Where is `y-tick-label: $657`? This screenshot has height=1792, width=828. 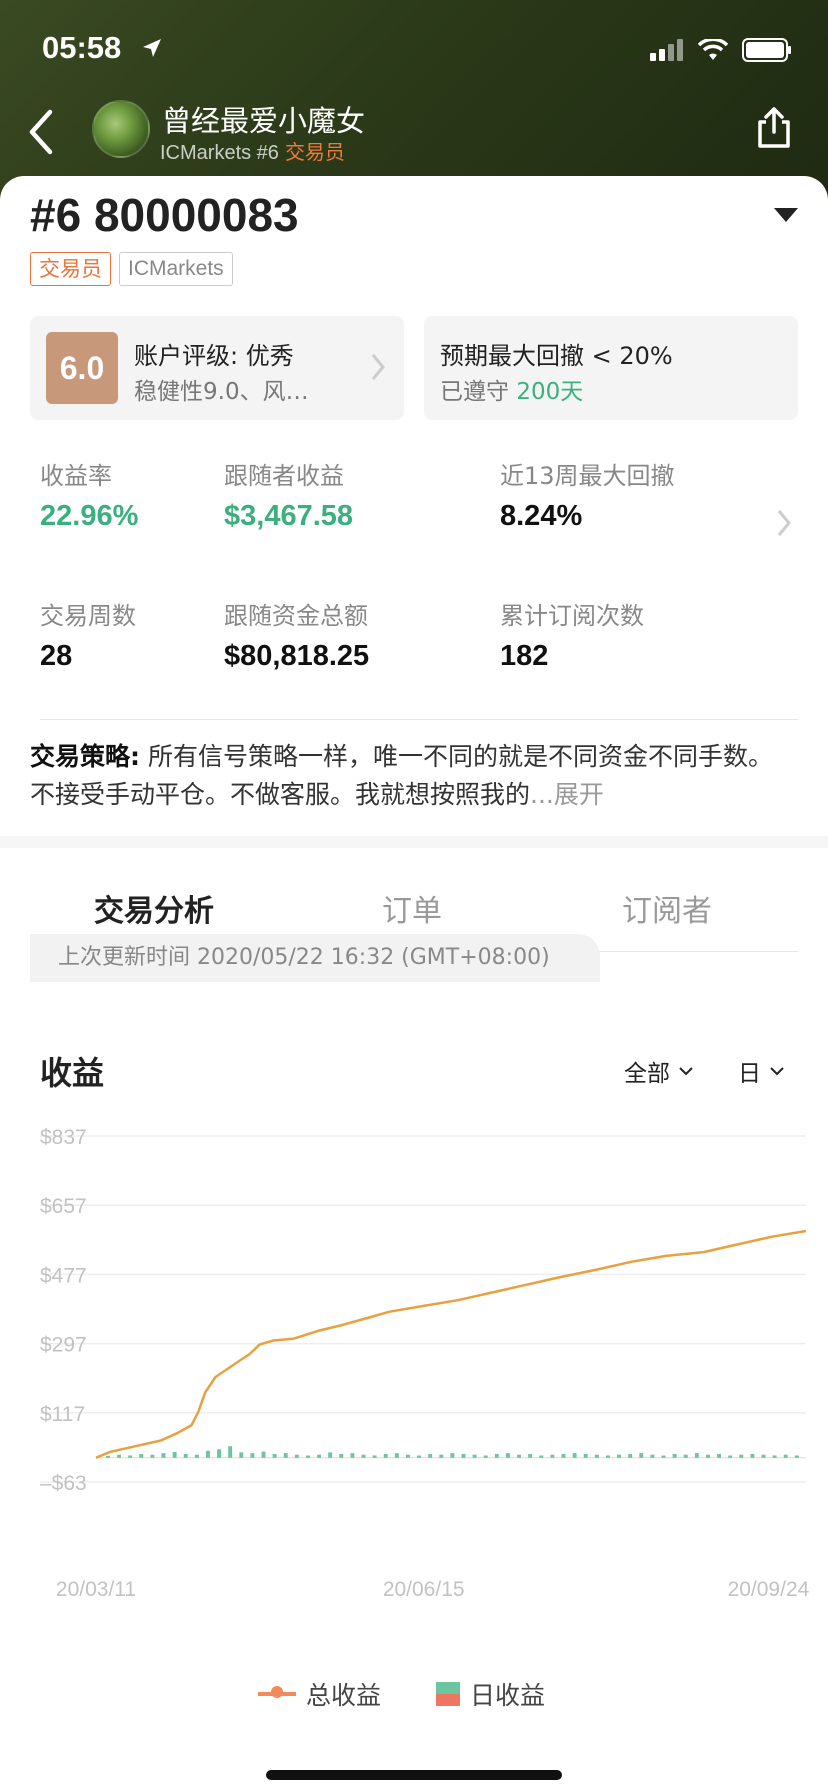
y-tick-label: $657 is located at coordinates (63, 1206).